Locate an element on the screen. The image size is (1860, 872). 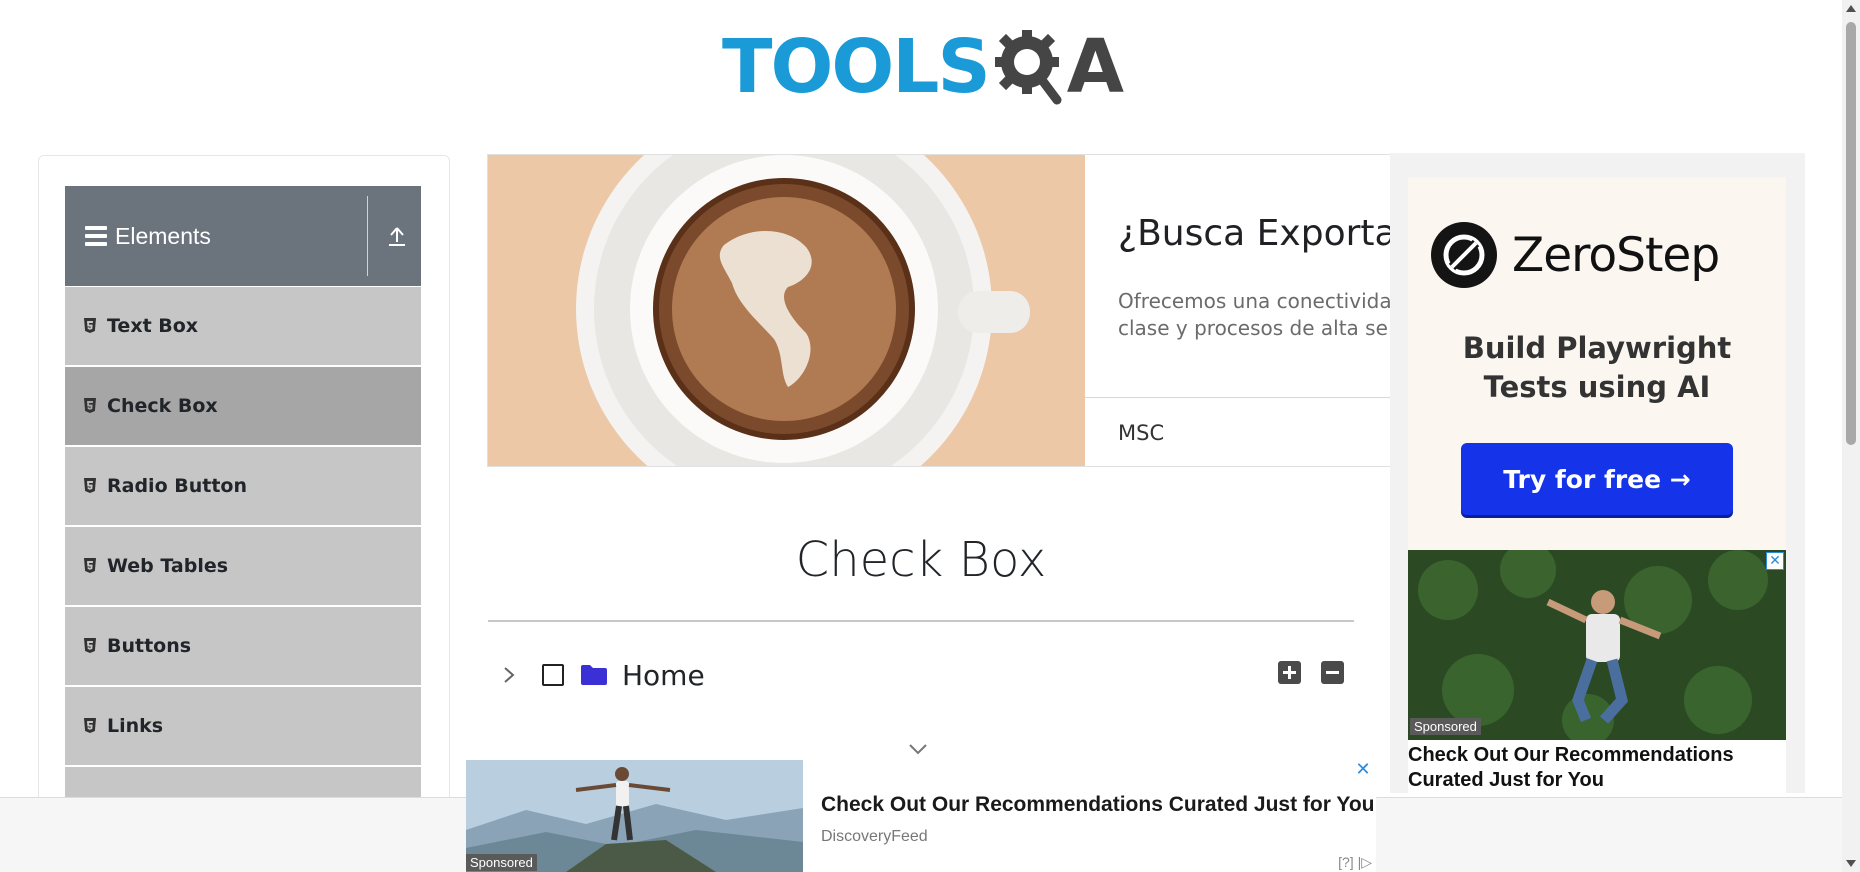
hamburger-icon is located at coordinates (96, 236).